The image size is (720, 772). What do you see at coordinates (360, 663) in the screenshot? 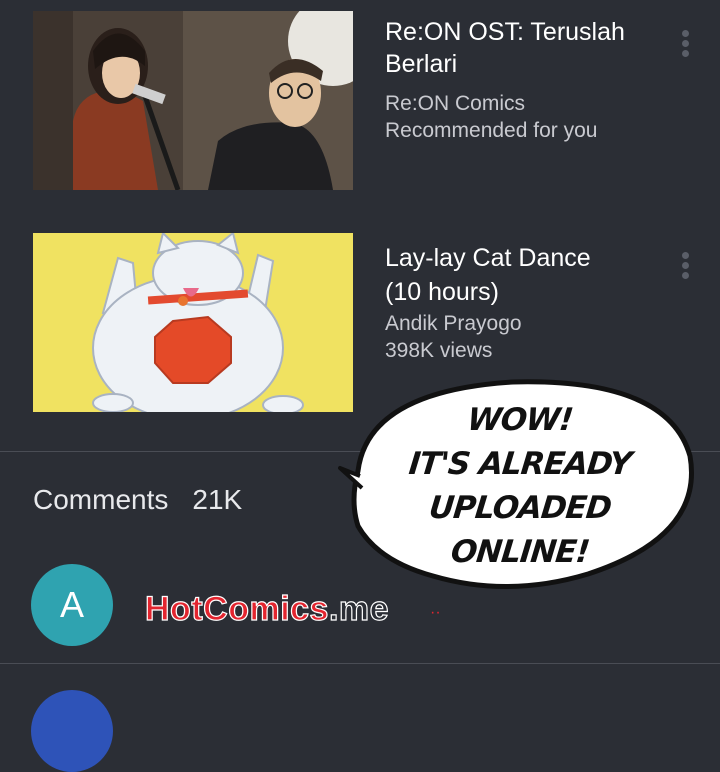
I see `section-divider` at bounding box center [360, 663].